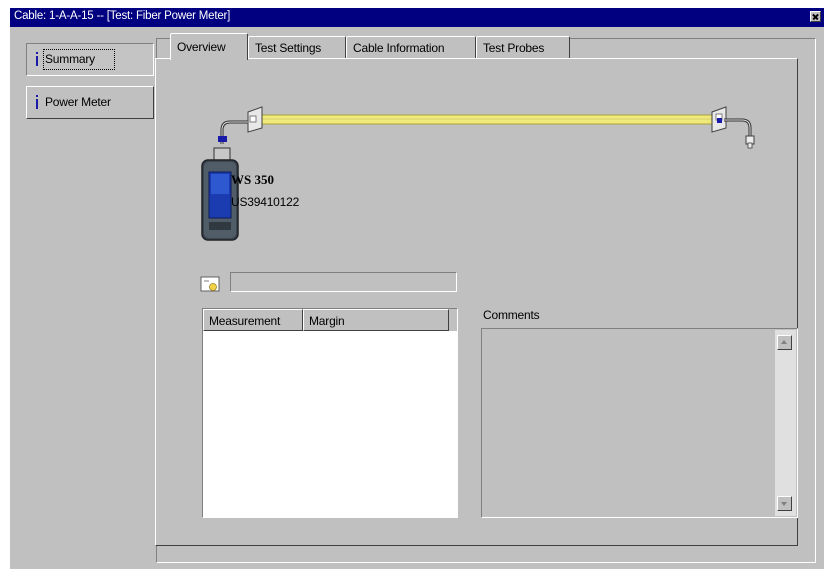  I want to click on tab-label: Overview, so click(201, 47).